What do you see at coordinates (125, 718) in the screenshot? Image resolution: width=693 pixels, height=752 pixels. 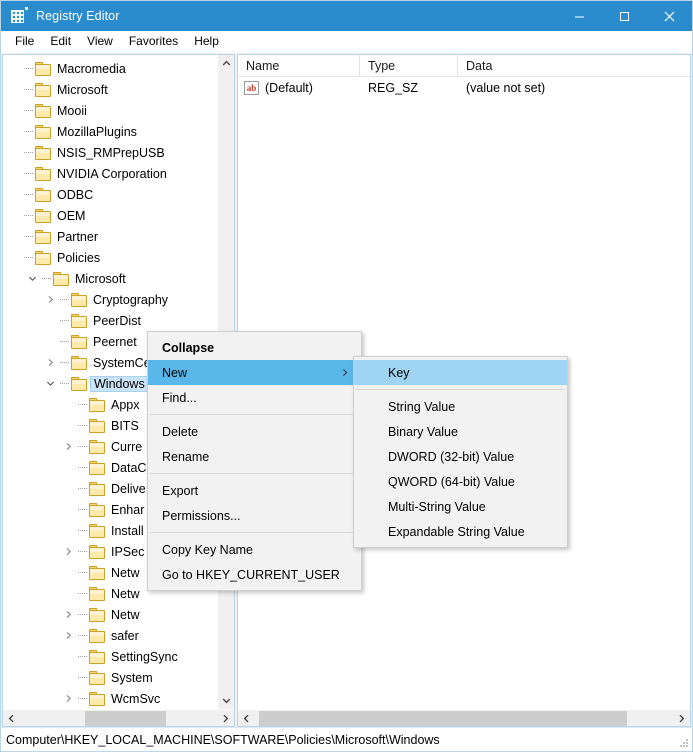 I see `tree-hscroll-thumb` at bounding box center [125, 718].